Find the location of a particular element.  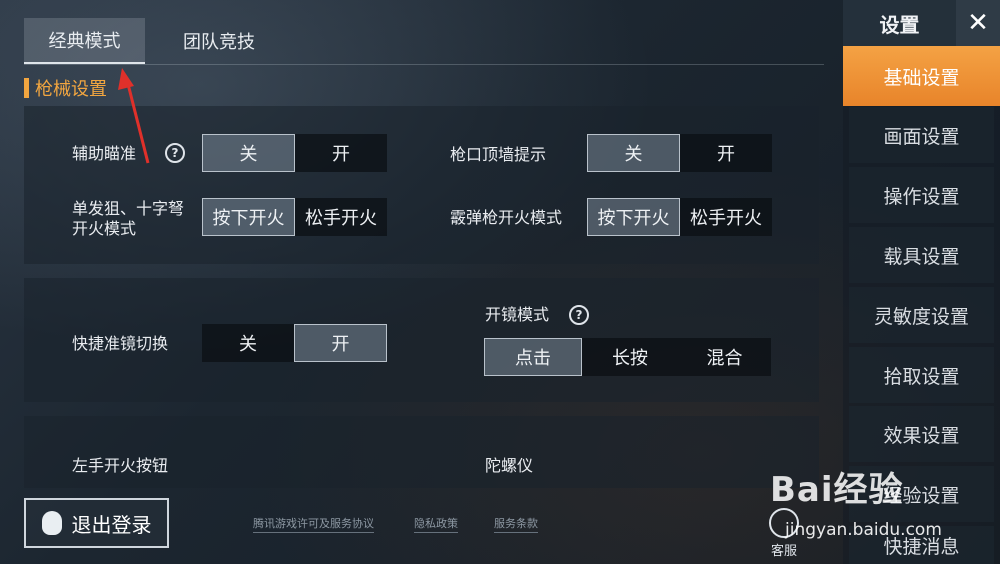

baidu-watermark-logo: Bai经验 is located at coordinates (837, 490).